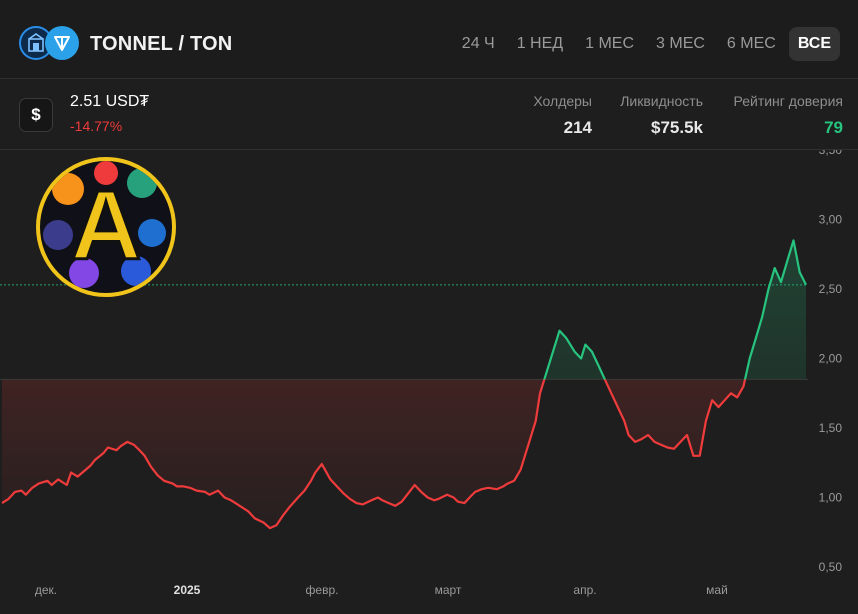 This screenshot has height=614, width=858. I want to click on tab-1w: 1 НЕД, so click(540, 44).